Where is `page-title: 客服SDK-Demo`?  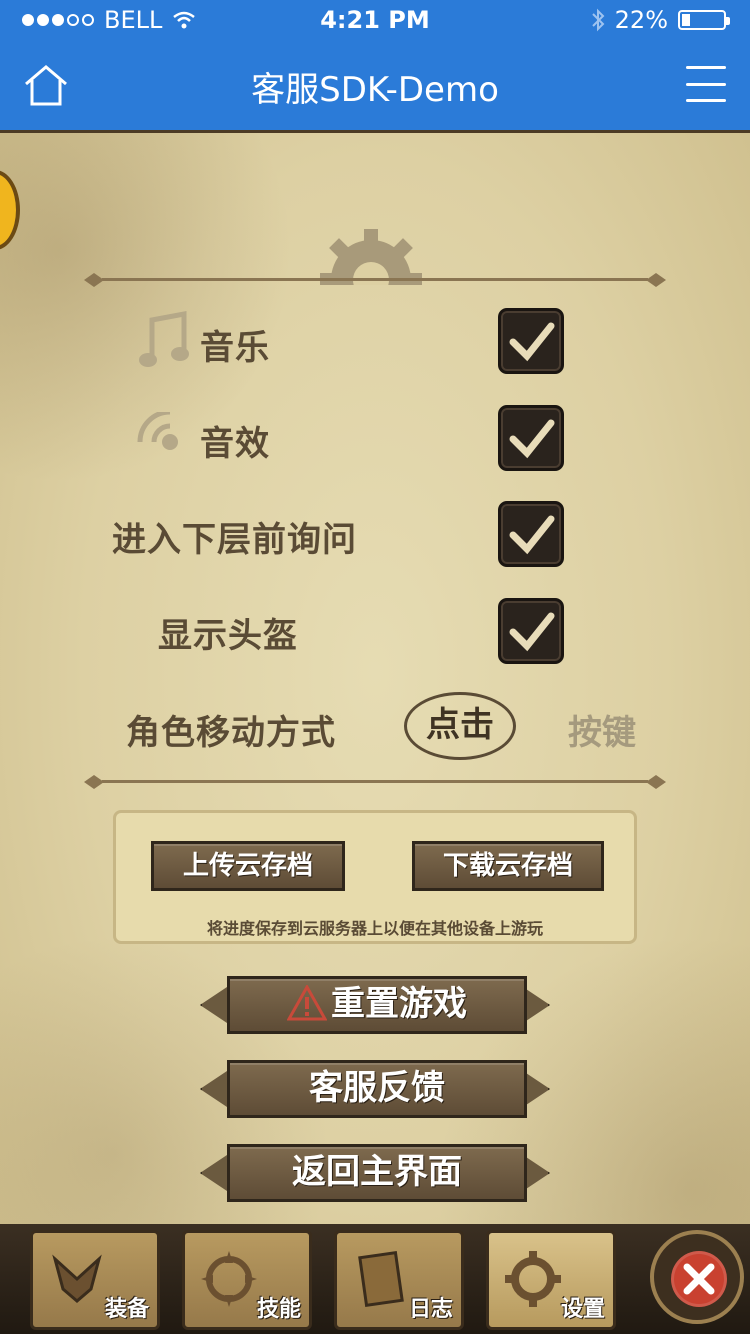
page-title: 客服SDK-Demo is located at coordinates (375, 90).